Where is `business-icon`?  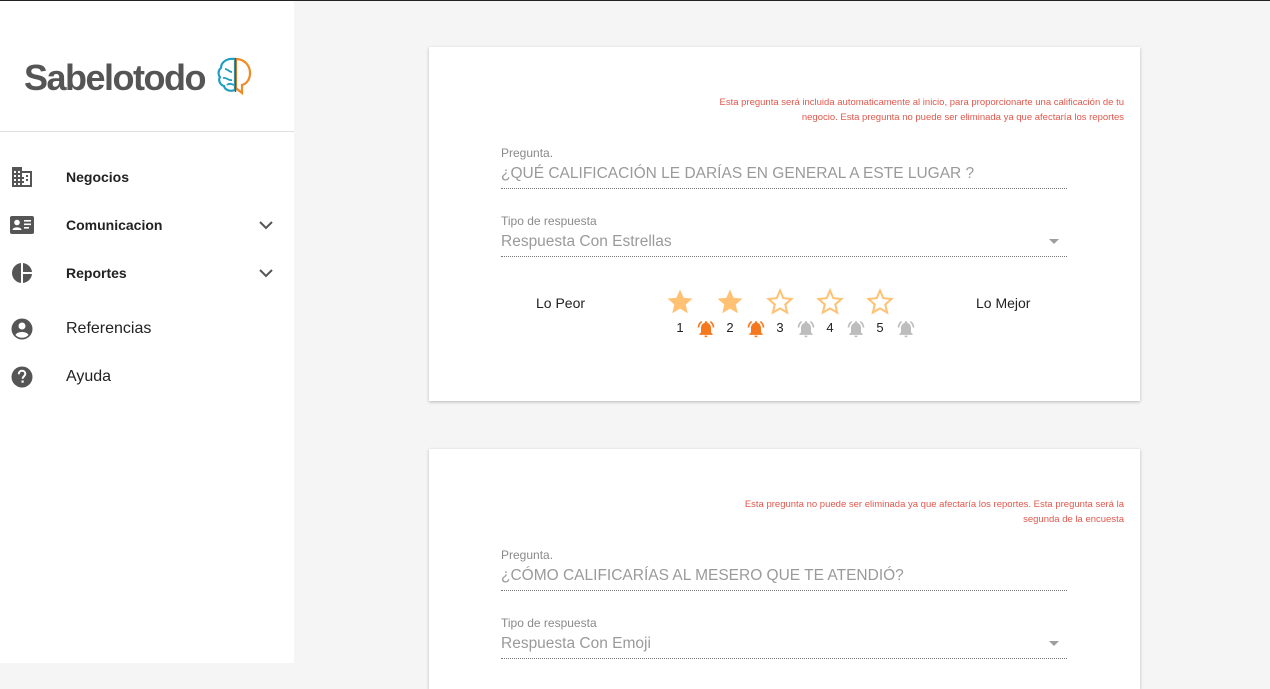
business-icon is located at coordinates (22, 177).